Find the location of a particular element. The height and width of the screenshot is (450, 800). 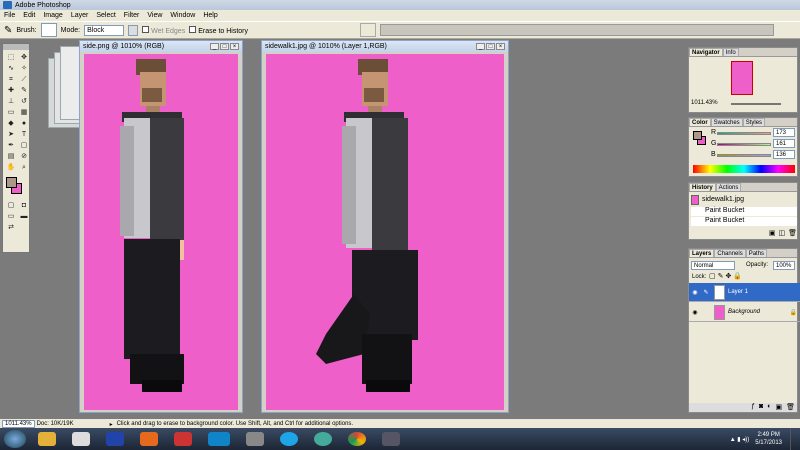

marquee-tool-icon: ⬚ is located at coordinates (11, 58).